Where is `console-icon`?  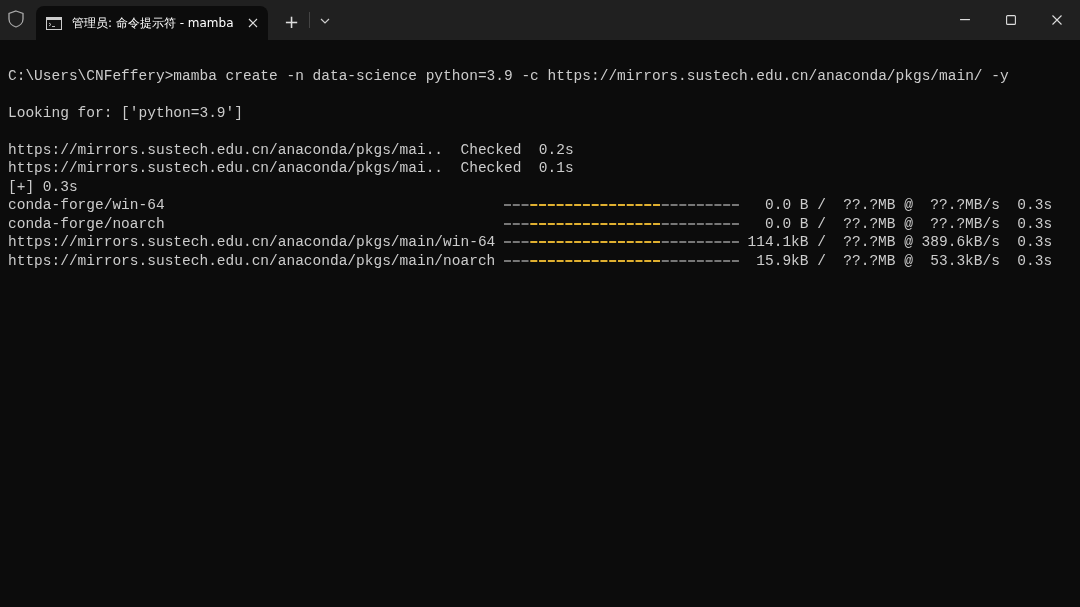 console-icon is located at coordinates (54, 23).